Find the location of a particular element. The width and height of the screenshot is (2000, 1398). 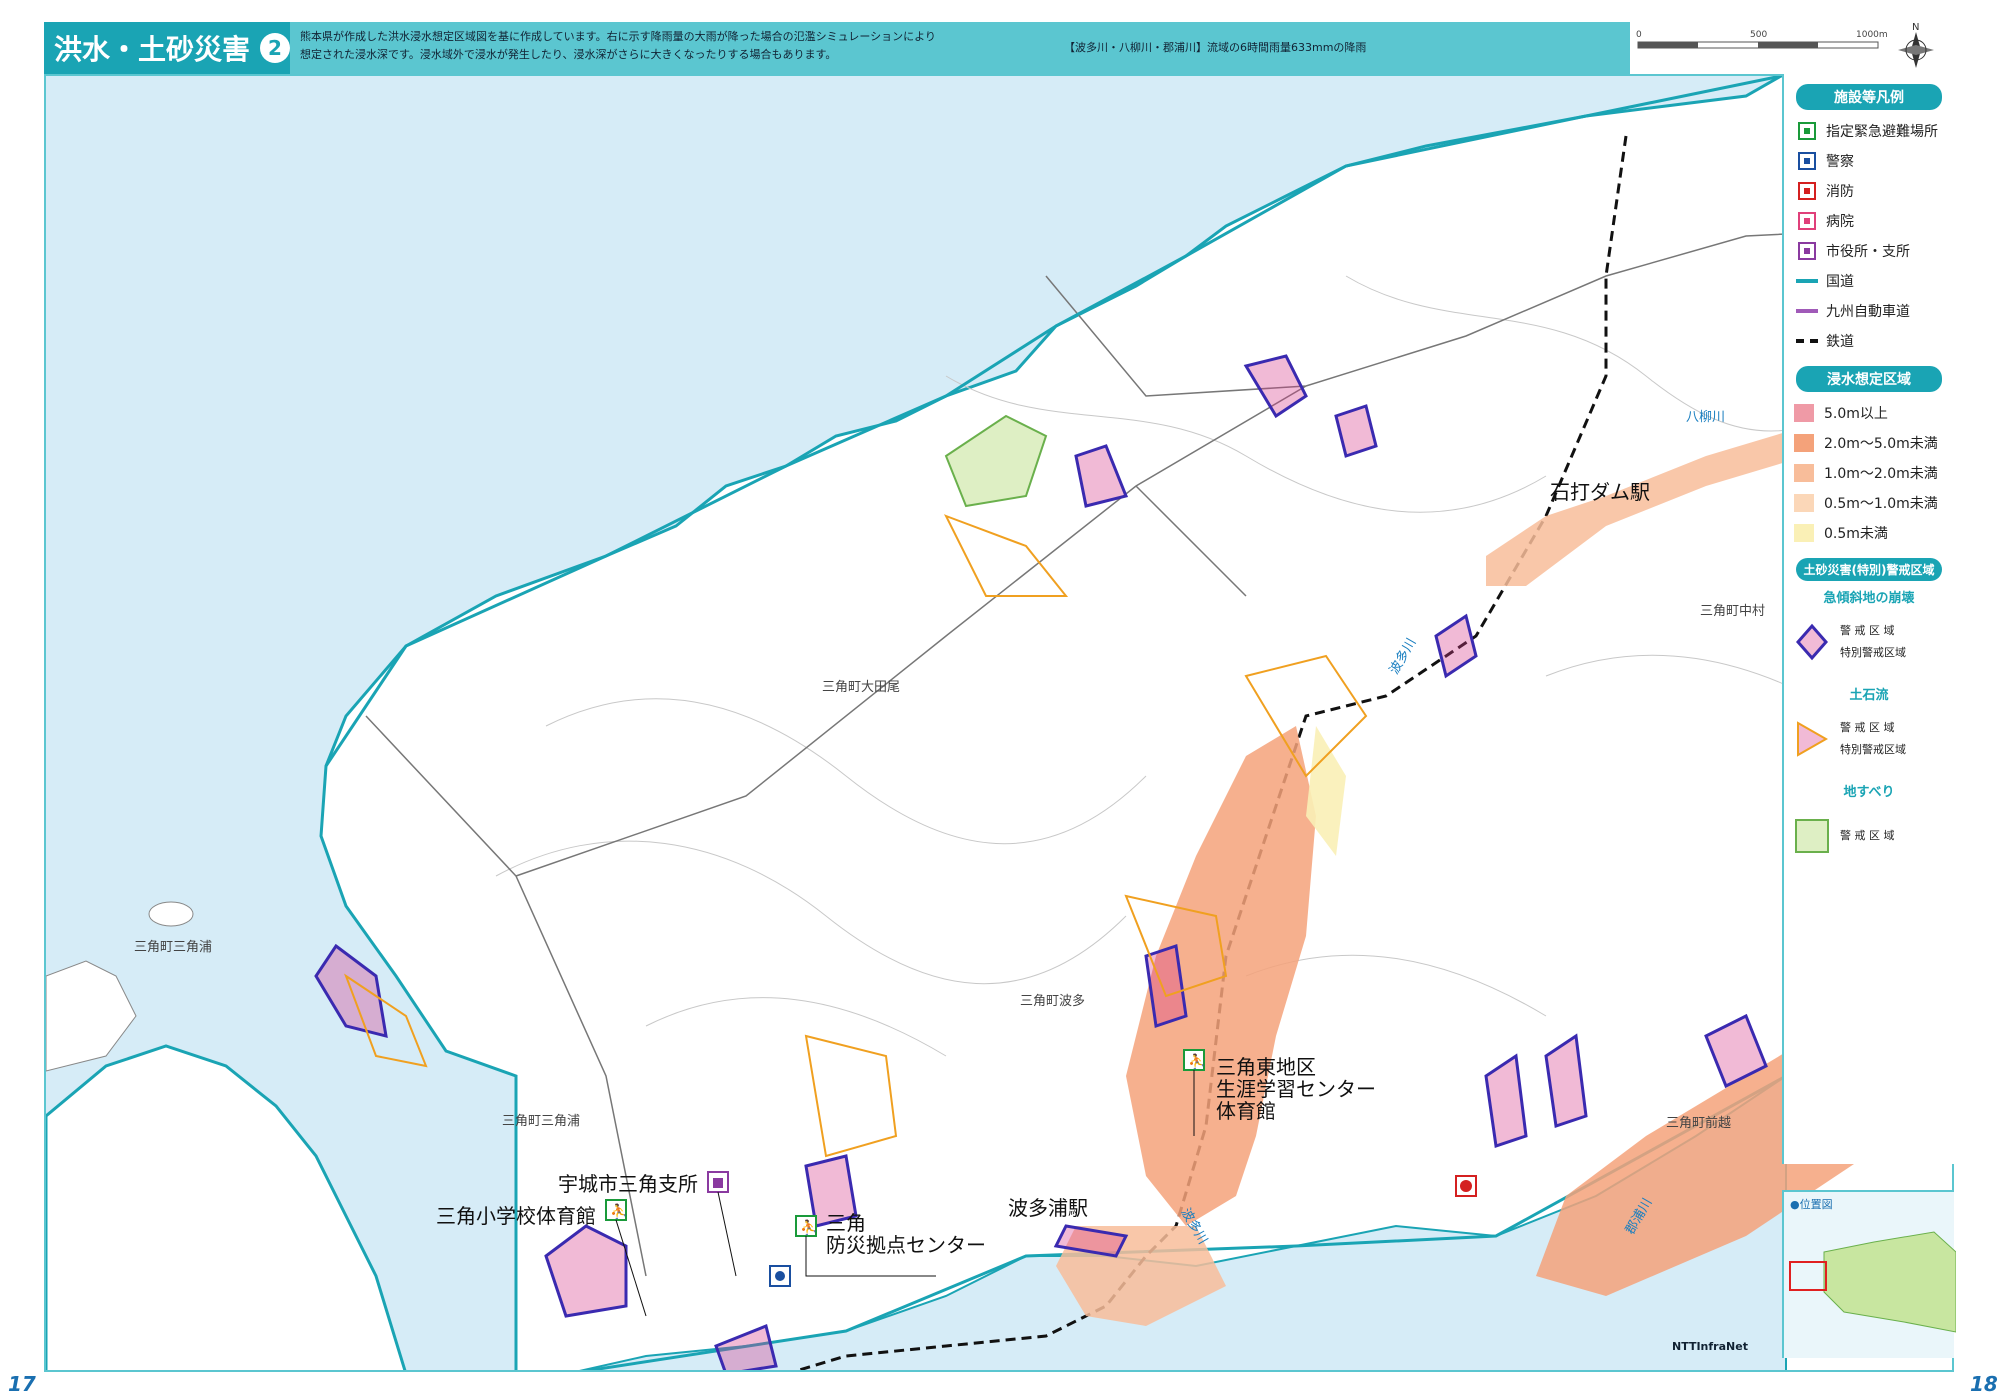

legend-facility-row: 病院 is located at coordinates (1869, 221).